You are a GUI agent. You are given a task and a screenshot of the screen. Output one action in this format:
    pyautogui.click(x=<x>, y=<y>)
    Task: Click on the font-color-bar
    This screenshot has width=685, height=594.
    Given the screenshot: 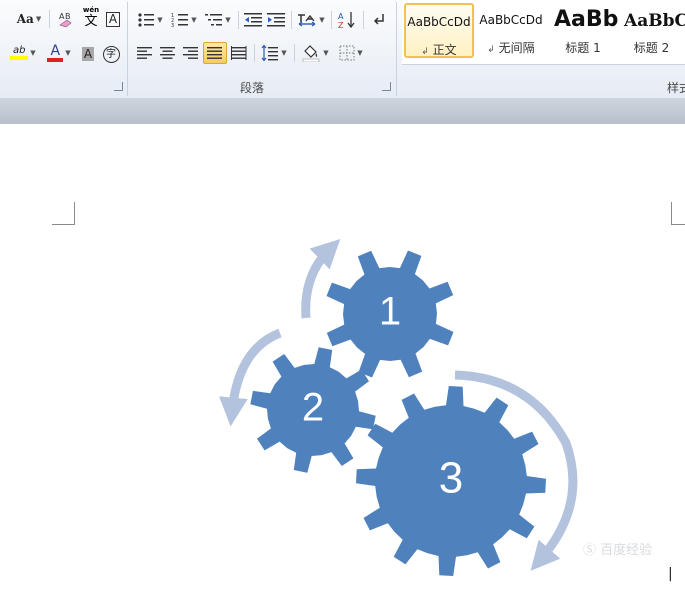 What is the action you would take?
    pyautogui.click(x=55, y=59)
    